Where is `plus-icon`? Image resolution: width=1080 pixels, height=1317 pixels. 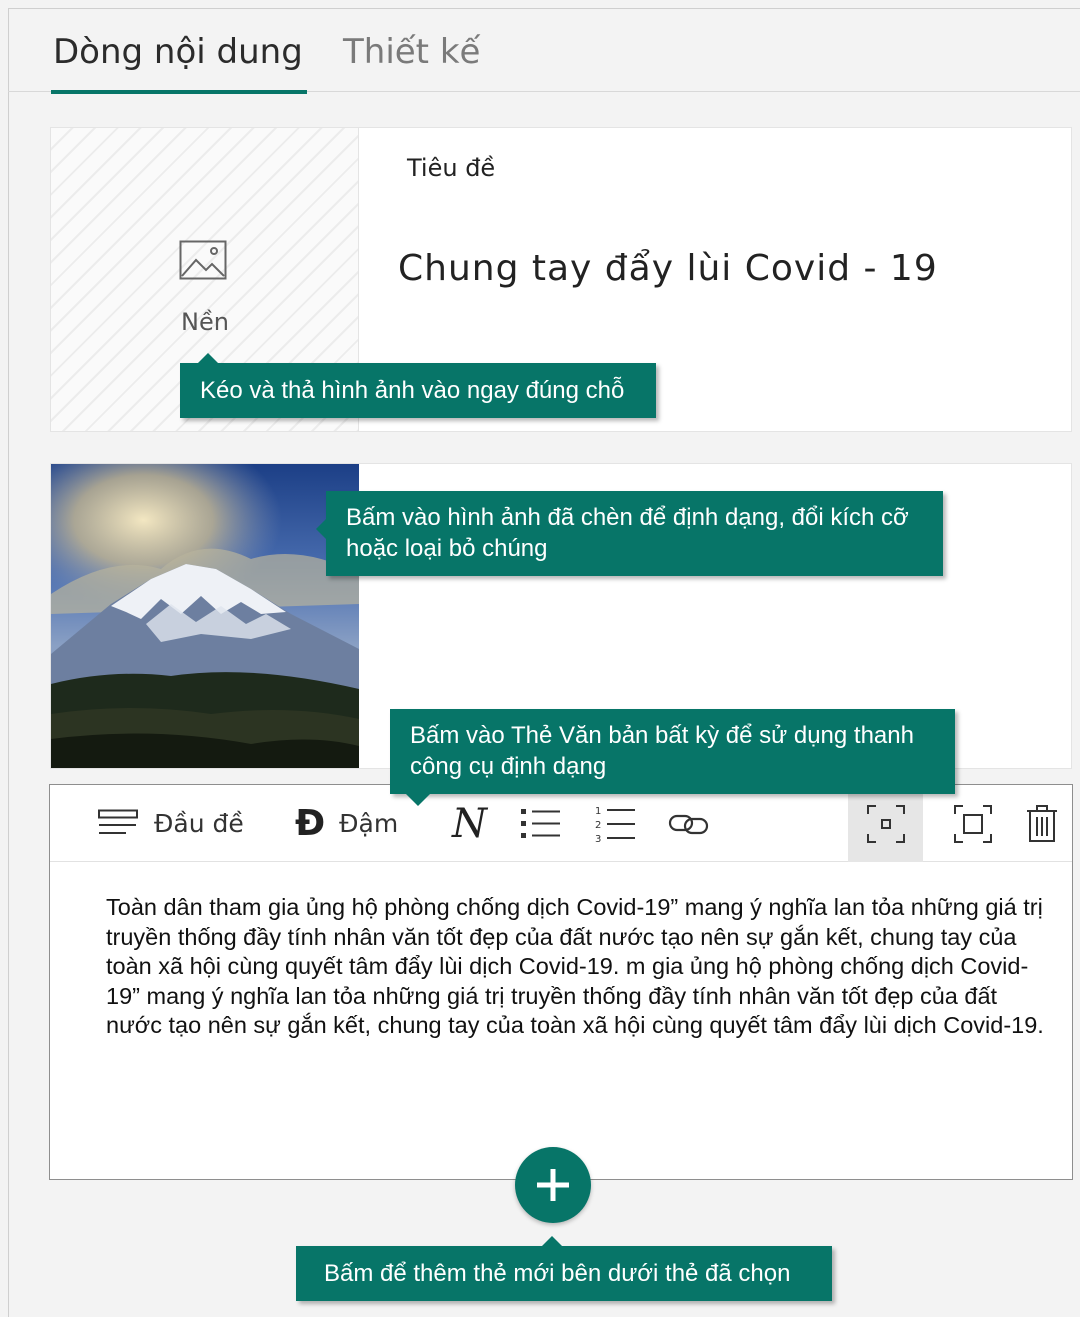 plus-icon is located at coordinates (553, 1185).